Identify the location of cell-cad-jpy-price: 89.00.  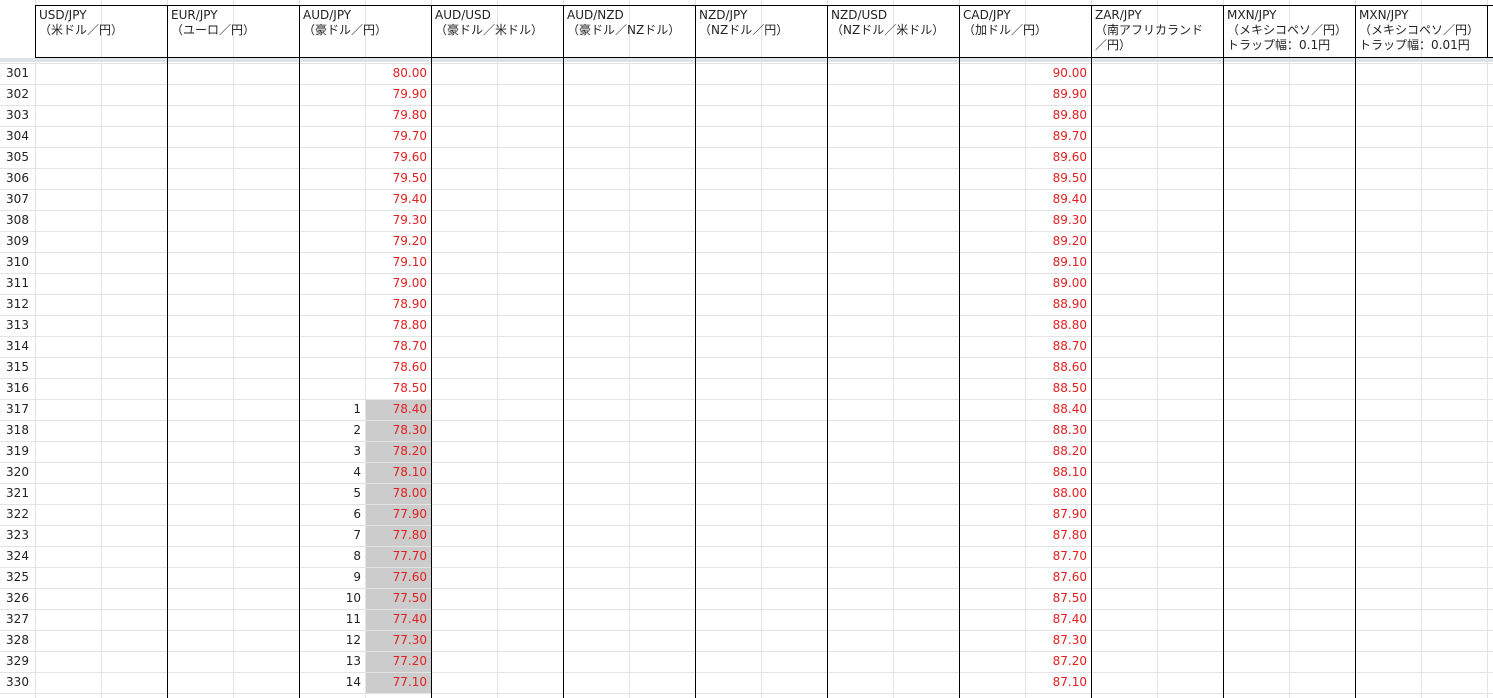
(1058, 283).